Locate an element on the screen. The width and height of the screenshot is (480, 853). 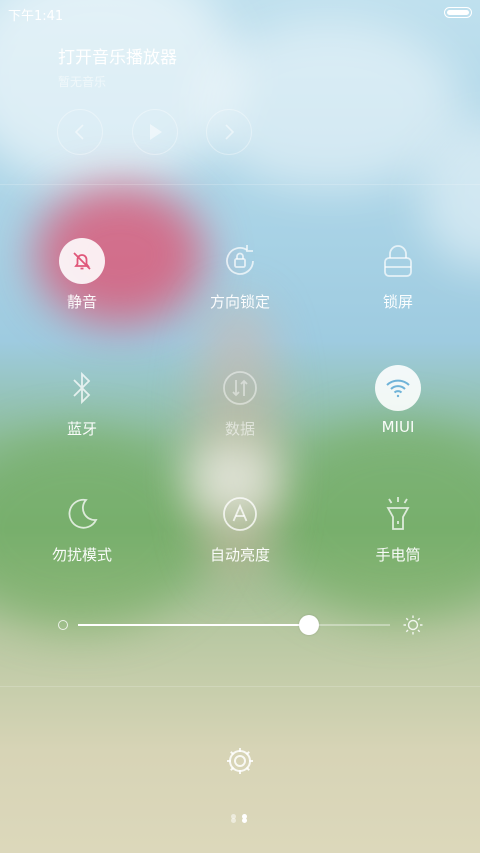
rotation-lock-icon is located at coordinates (240, 260).